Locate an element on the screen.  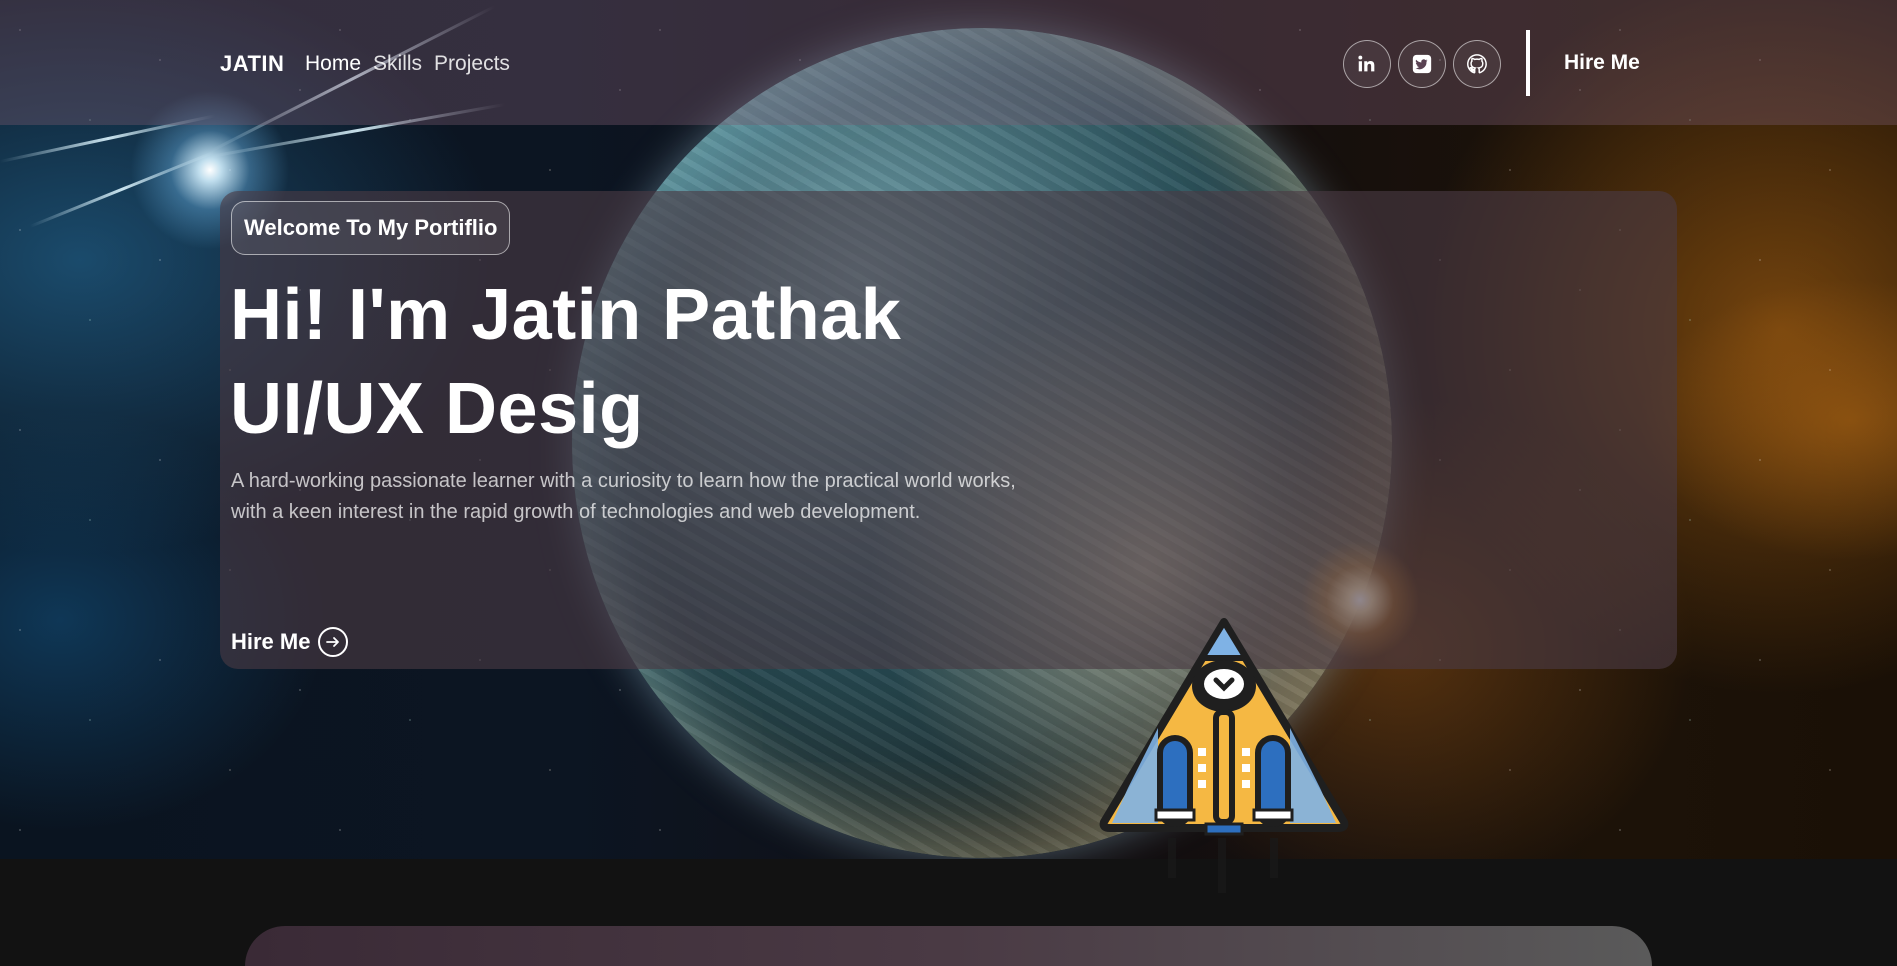
github-icon is located at coordinates (1477, 64).